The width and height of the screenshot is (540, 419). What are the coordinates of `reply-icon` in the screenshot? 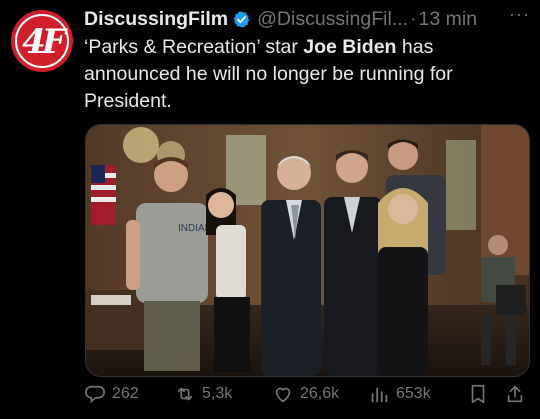 It's located at (95, 394).